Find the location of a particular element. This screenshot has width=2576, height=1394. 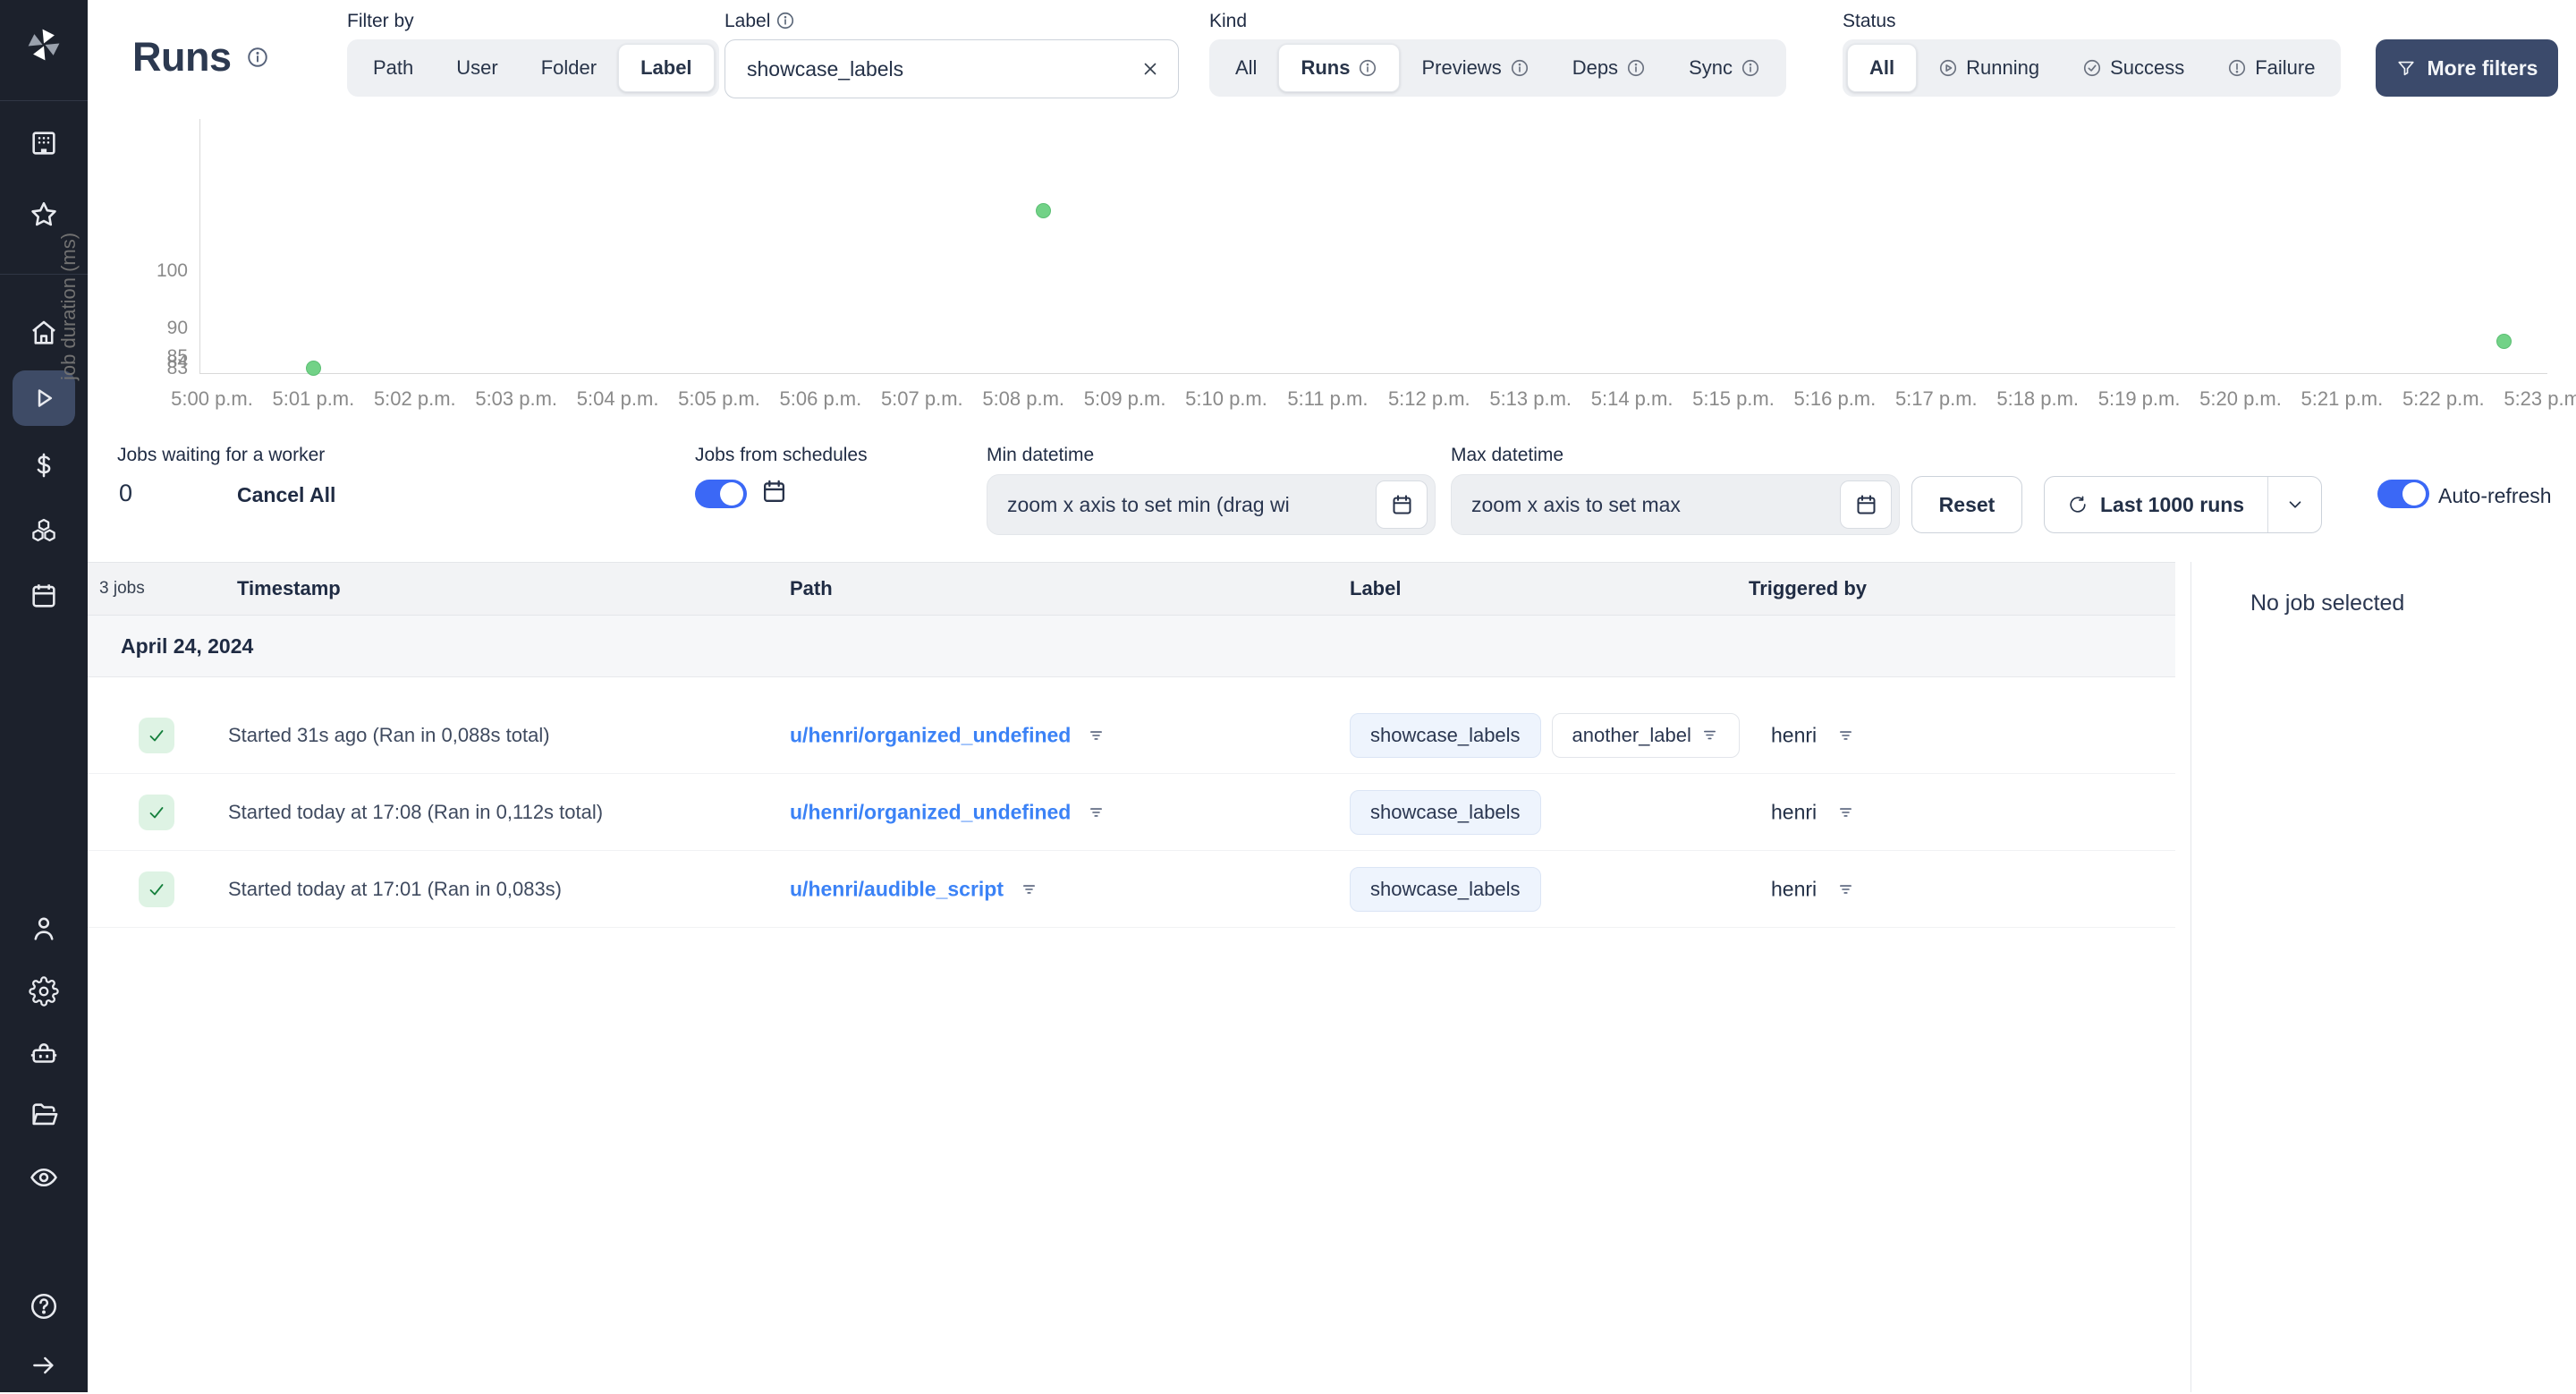

runs-window-dropdown is located at coordinates (2294, 504).